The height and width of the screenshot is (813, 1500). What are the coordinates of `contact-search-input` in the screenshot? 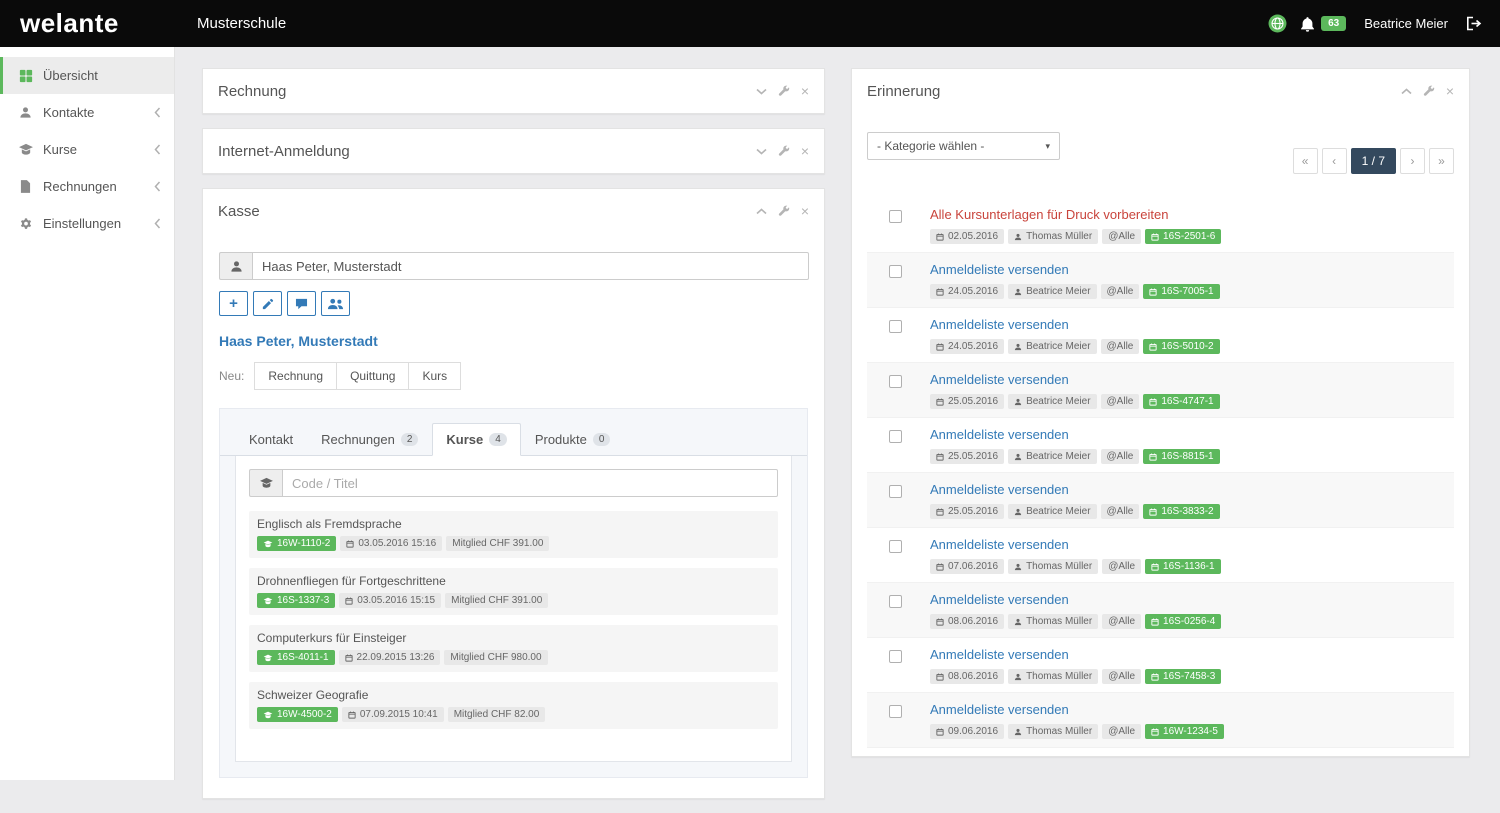 It's located at (530, 266).